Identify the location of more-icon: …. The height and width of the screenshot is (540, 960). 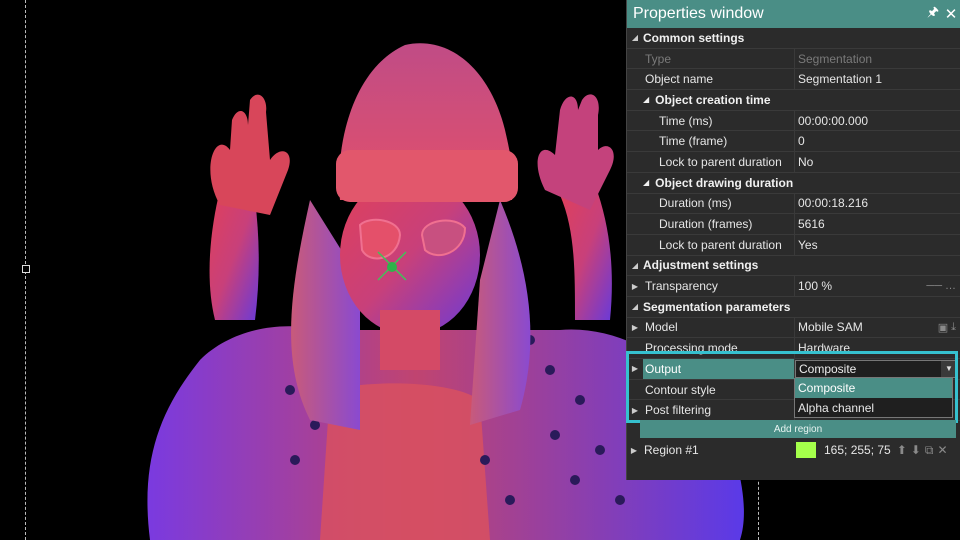
(950, 286).